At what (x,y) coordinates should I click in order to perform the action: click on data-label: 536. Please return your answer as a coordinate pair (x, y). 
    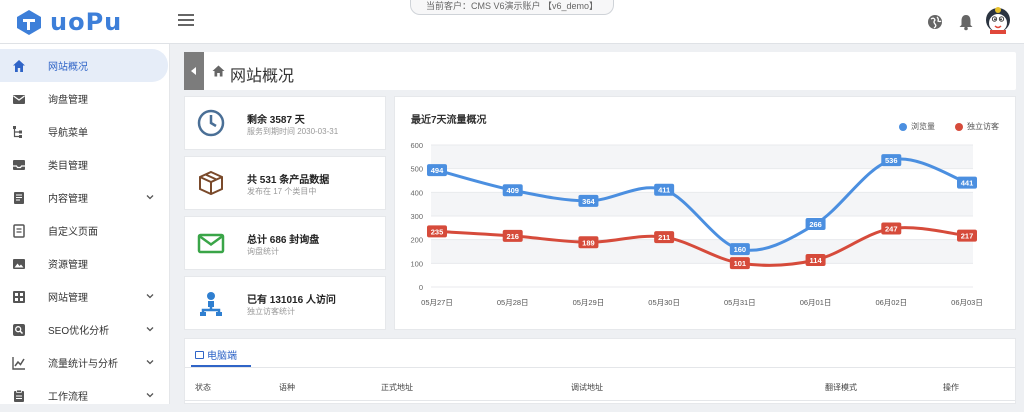
    Looking at the image, I should click on (891, 160).